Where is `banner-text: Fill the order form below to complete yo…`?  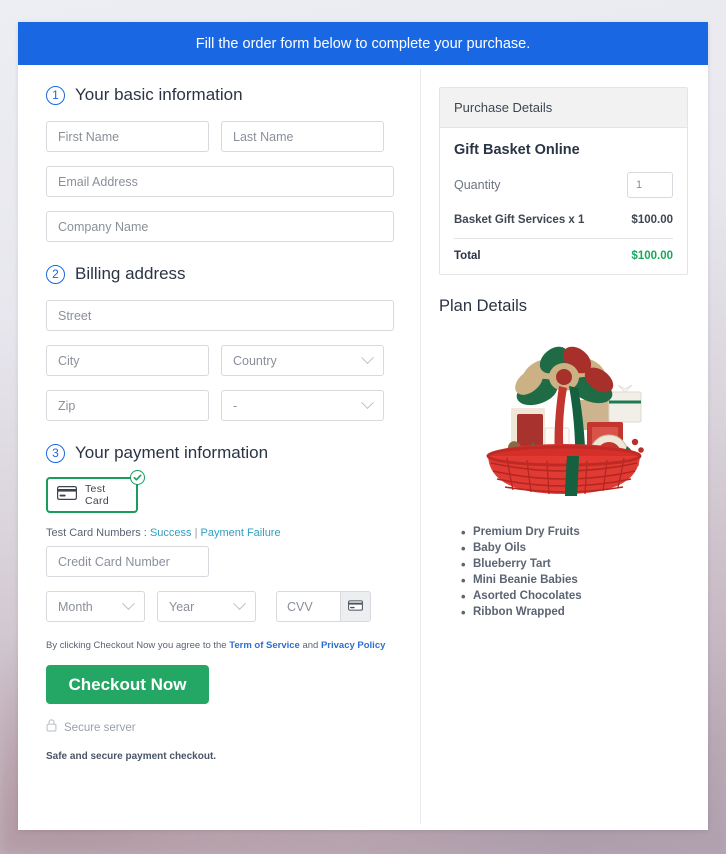
banner-text: Fill the order form below to complete yo… is located at coordinates (363, 43).